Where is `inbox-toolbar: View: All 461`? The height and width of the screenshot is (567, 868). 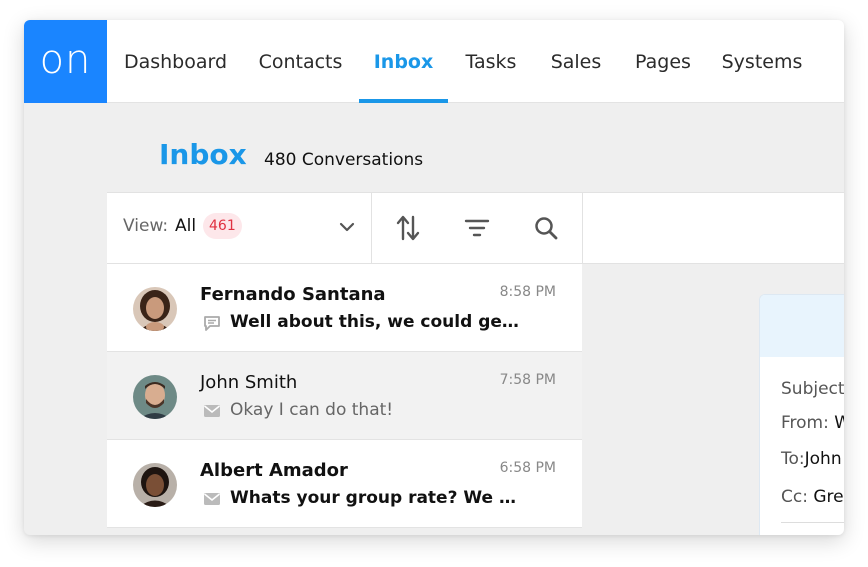
inbox-toolbar: View: All 461 is located at coordinates (475, 228).